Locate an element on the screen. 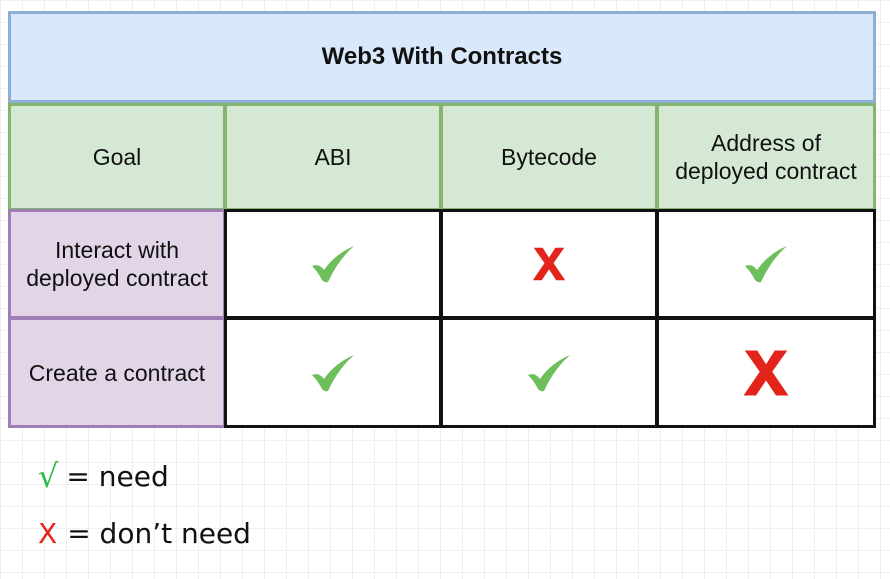 The image size is (890, 579). cell-interact-address is located at coordinates (766, 264).